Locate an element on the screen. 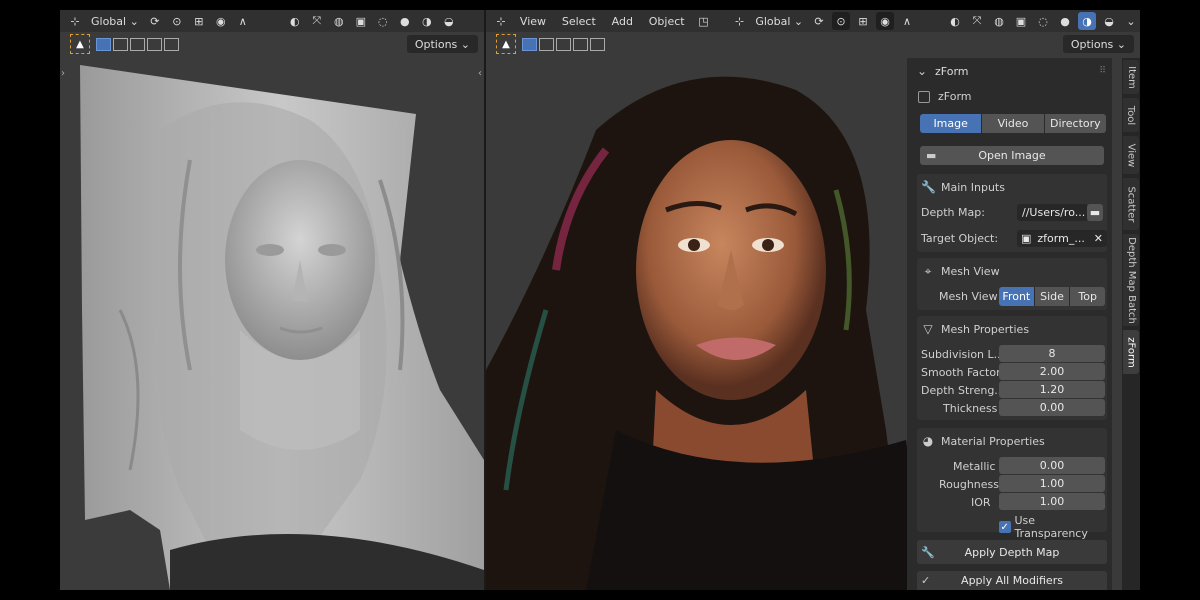 The height and width of the screenshot is (600, 1200). tab-item: Item is located at coordinates (1131, 77).